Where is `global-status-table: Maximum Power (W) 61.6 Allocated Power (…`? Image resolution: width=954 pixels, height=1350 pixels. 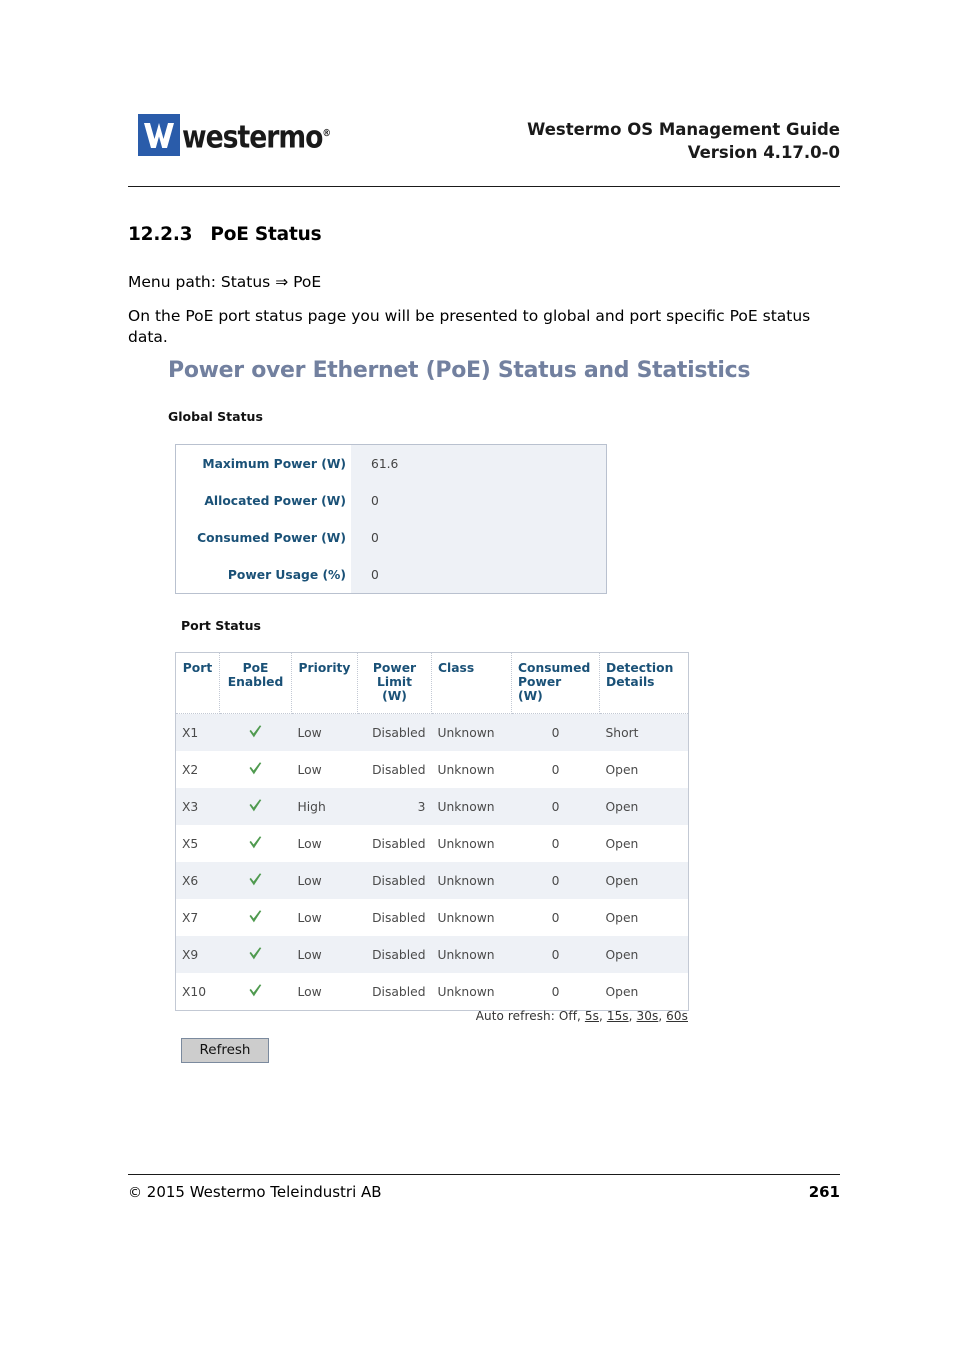 global-status-table: Maximum Power (W) 61.6 Allocated Power (… is located at coordinates (391, 519).